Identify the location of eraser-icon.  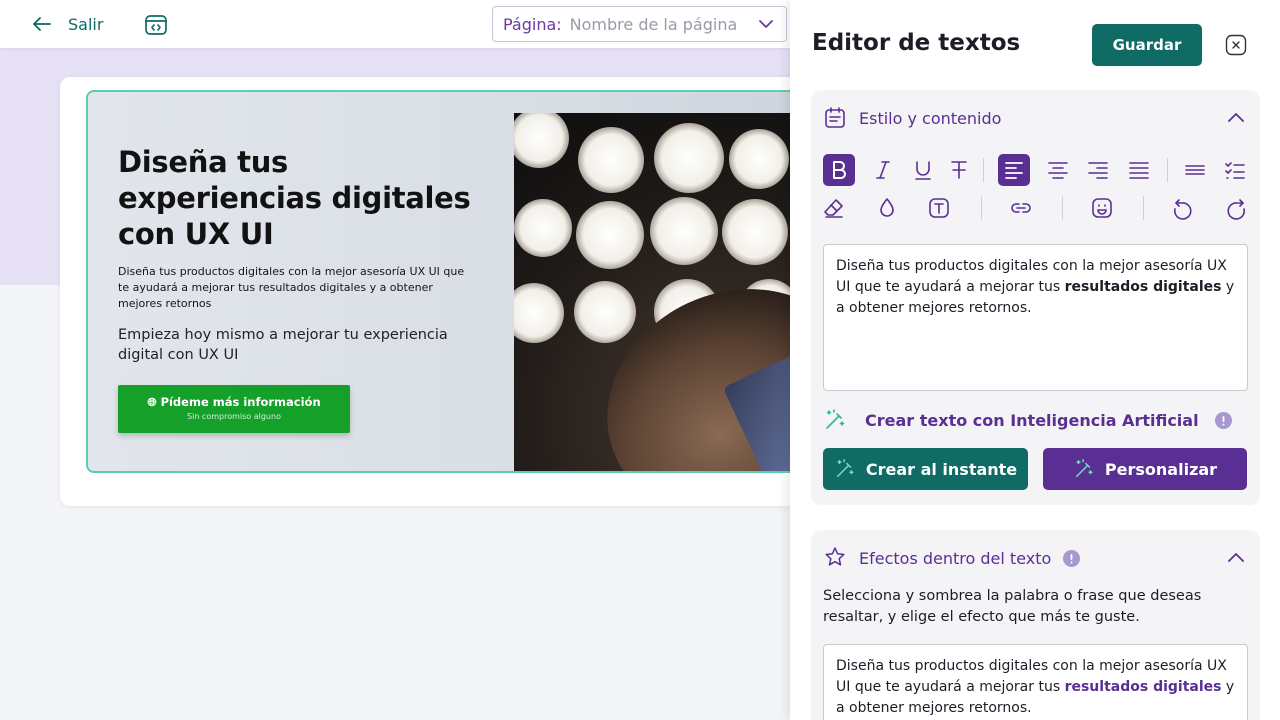
(833, 208).